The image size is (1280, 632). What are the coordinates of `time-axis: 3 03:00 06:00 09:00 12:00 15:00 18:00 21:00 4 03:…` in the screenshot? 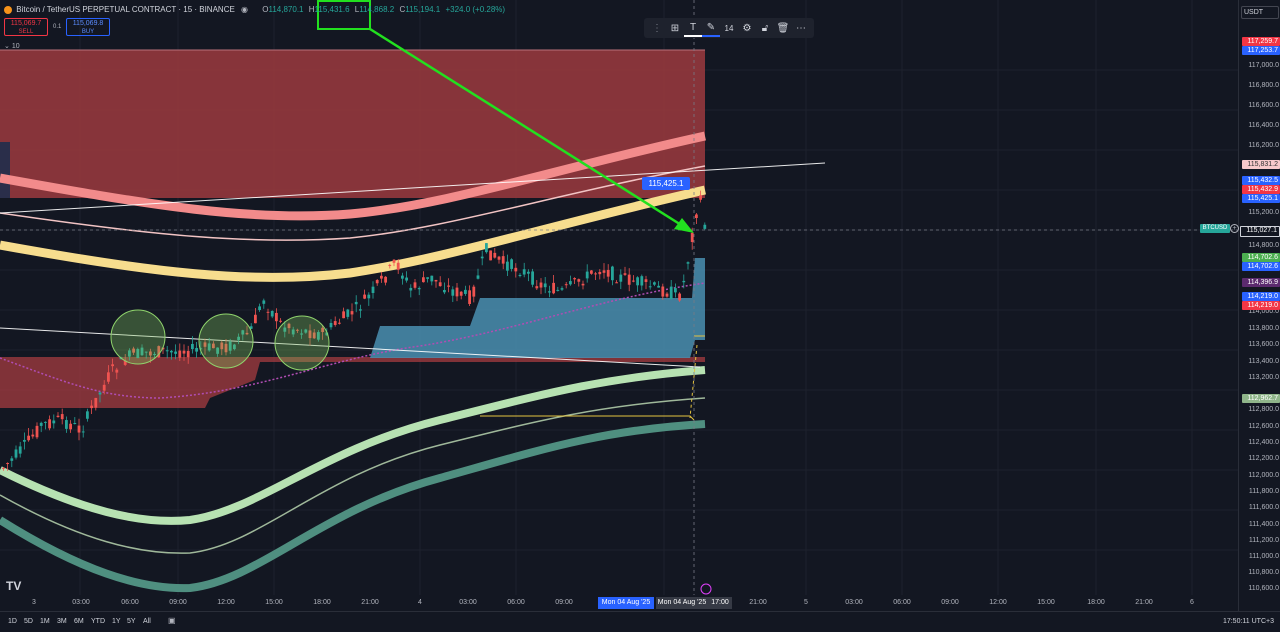 It's located at (619, 603).